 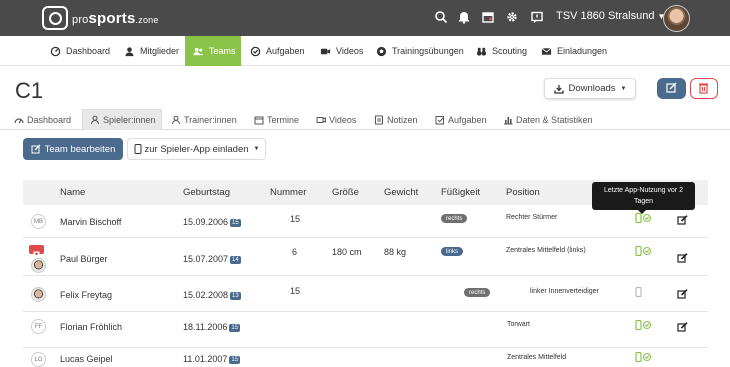 What do you see at coordinates (73, 149) in the screenshot?
I see `edit-team-inline-button: Team bearbeiten` at bounding box center [73, 149].